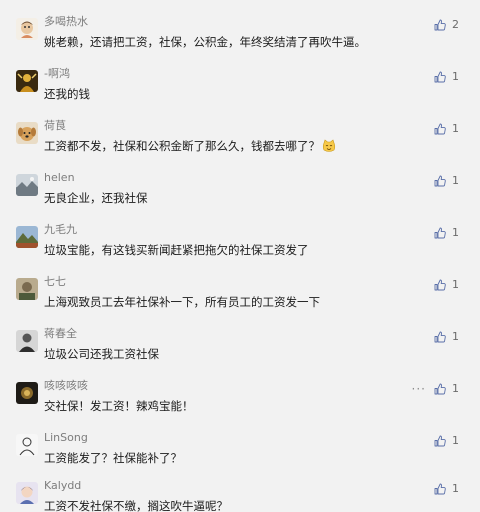 This screenshot has height=512, width=480. What do you see at coordinates (240, 456) in the screenshot?
I see `comment-item: LinSong 工资能发了？社保能补了？ 1` at bounding box center [240, 456].